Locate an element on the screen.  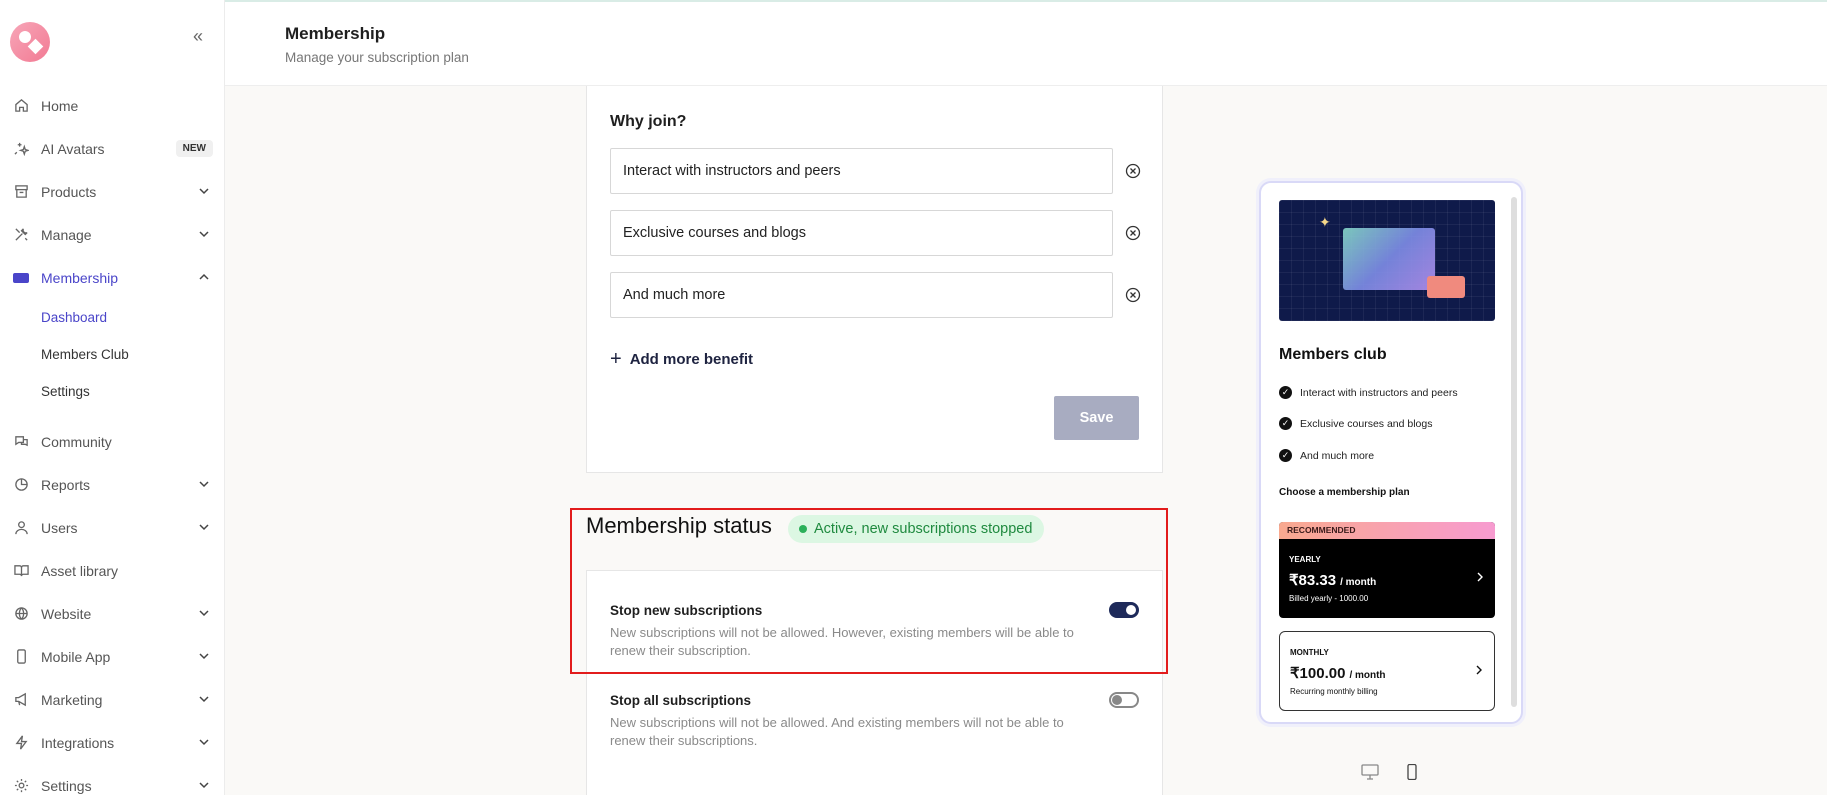
preview-benefit: ✓ And much more is located at coordinates (1326, 455).